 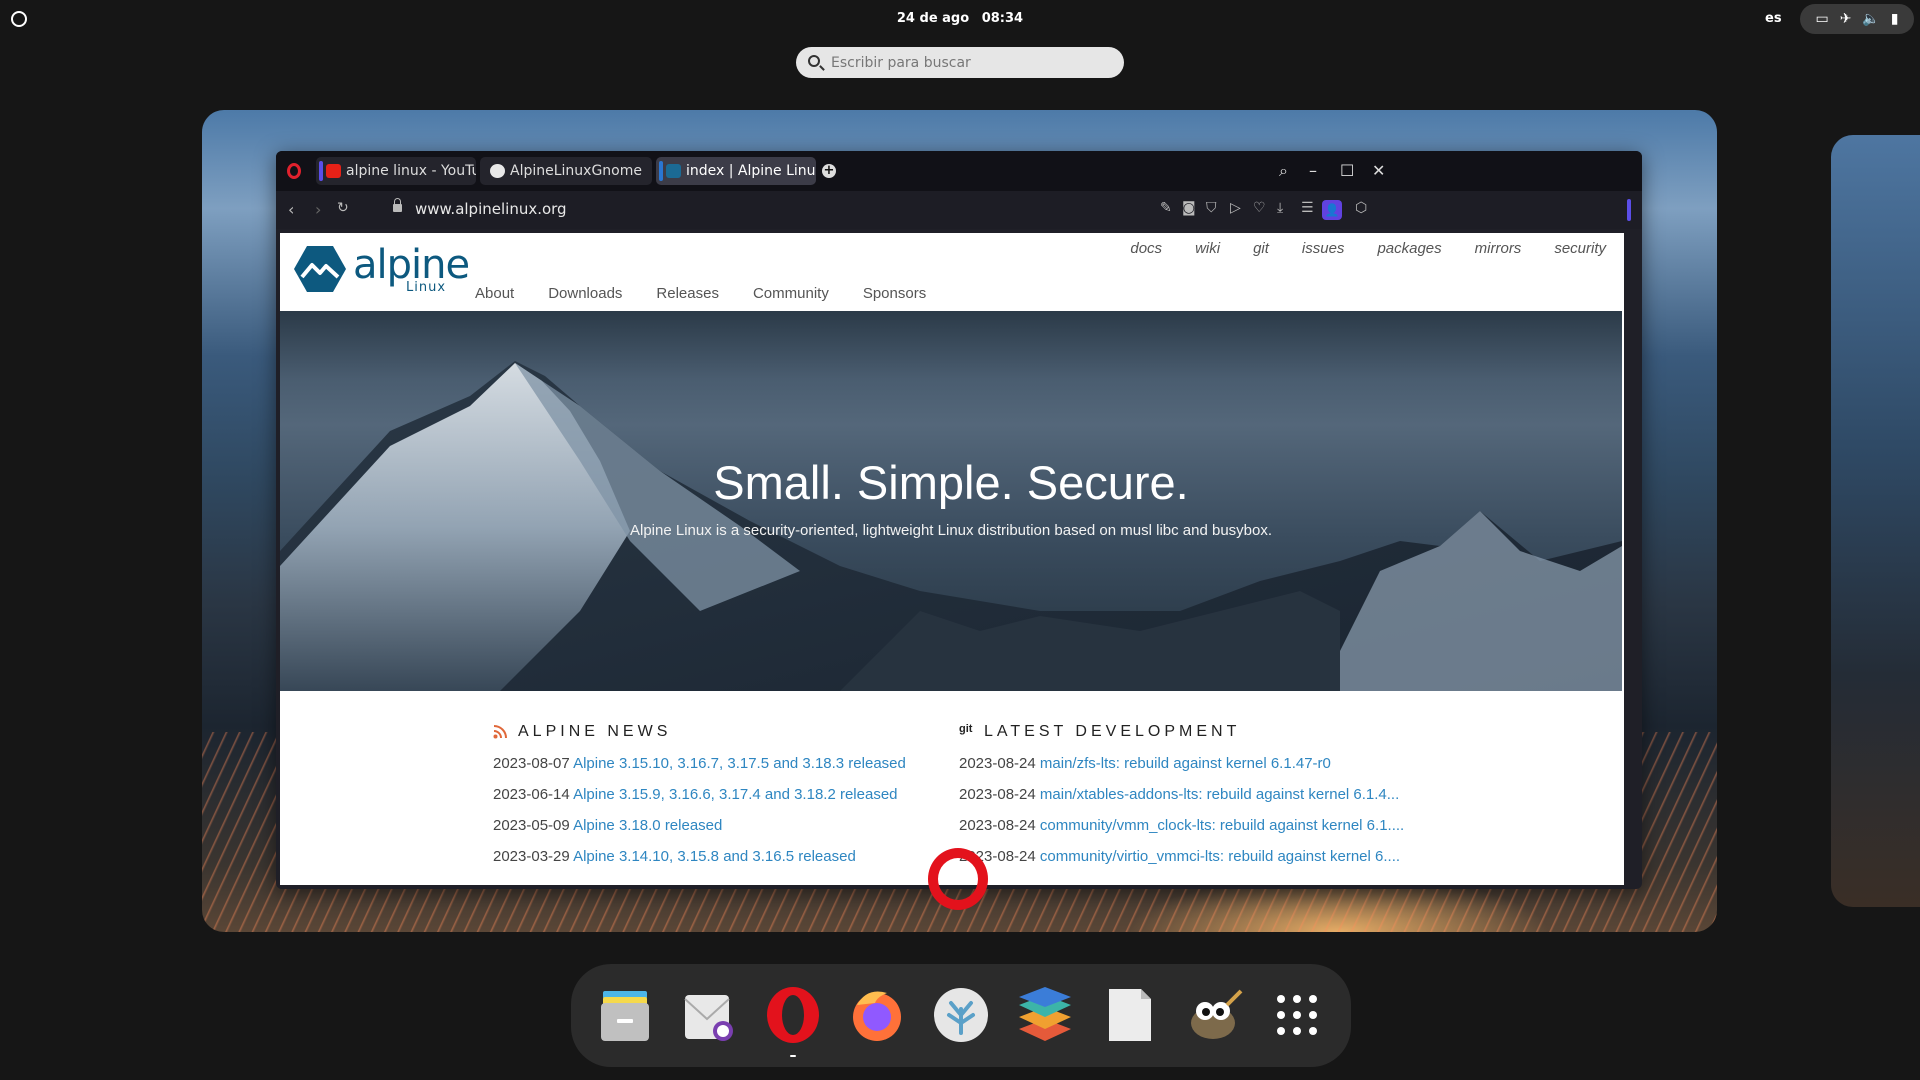 What do you see at coordinates (1002, 18) in the screenshot?
I see `clock-time: 08:34` at bounding box center [1002, 18].